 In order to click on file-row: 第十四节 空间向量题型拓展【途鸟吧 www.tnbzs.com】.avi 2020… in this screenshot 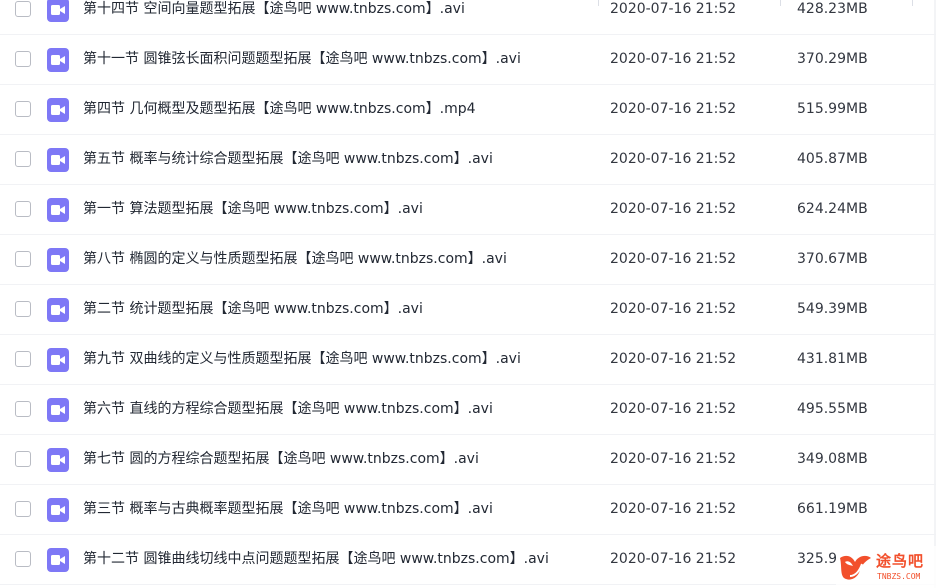, I will do `click(468, 17)`.